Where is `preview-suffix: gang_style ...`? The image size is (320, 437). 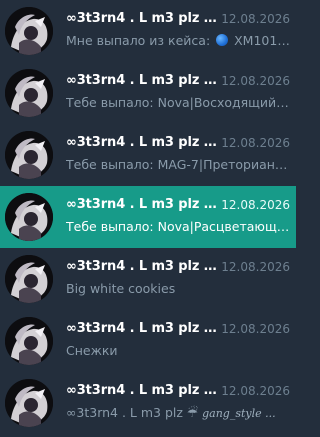 preview-suffix: gang_style ... is located at coordinates (239, 413).